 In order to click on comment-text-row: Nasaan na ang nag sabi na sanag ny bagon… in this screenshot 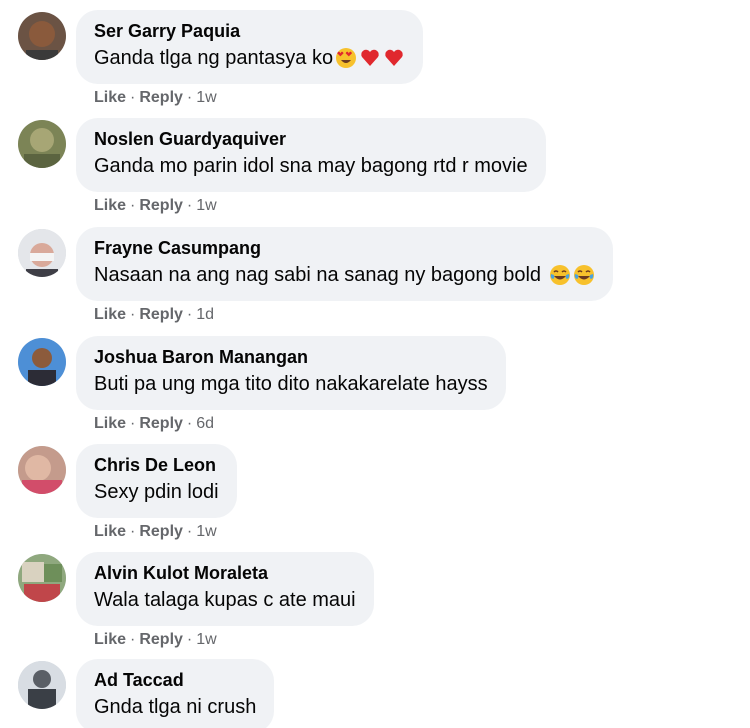, I will do `click(344, 275)`.